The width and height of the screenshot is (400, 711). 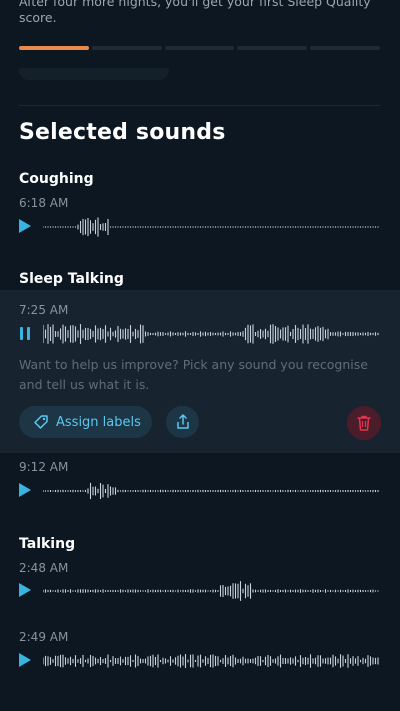 I want to click on assign-labels-label: Assign labels, so click(x=98, y=422).